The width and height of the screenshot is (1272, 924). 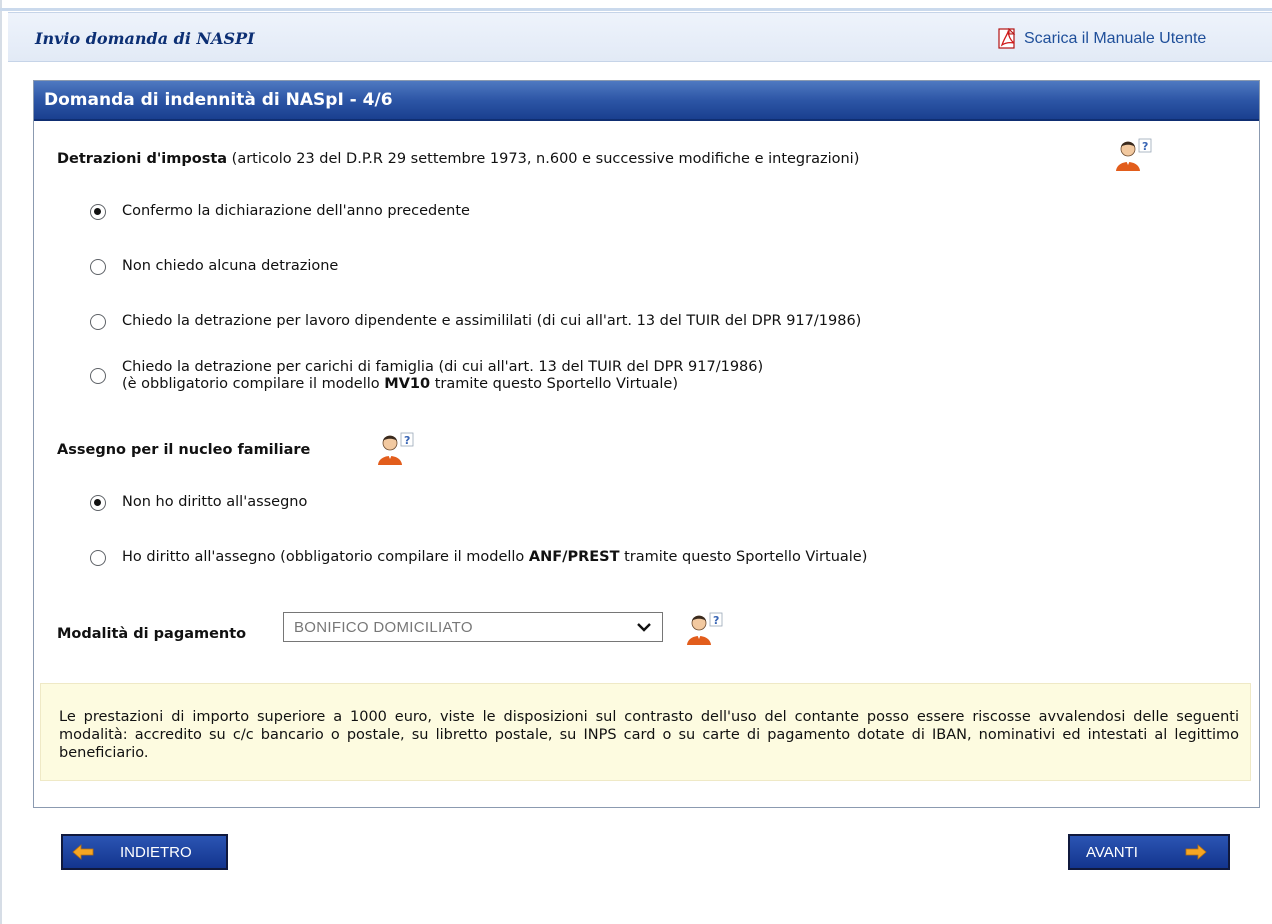 What do you see at coordinates (636, 9) in the screenshot?
I see `top-border` at bounding box center [636, 9].